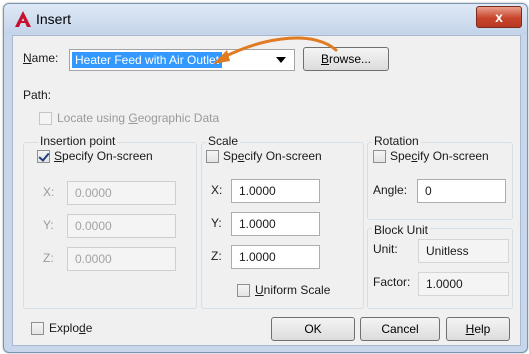 This screenshot has height=354, width=529. Describe the element at coordinates (275, 257) in the screenshot. I see `scale-z-field: 1.0000` at that location.